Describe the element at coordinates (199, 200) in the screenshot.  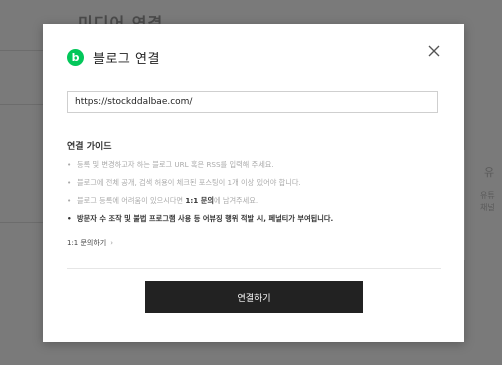
I see `guide-item-emphasis: 1:1 문의` at that location.